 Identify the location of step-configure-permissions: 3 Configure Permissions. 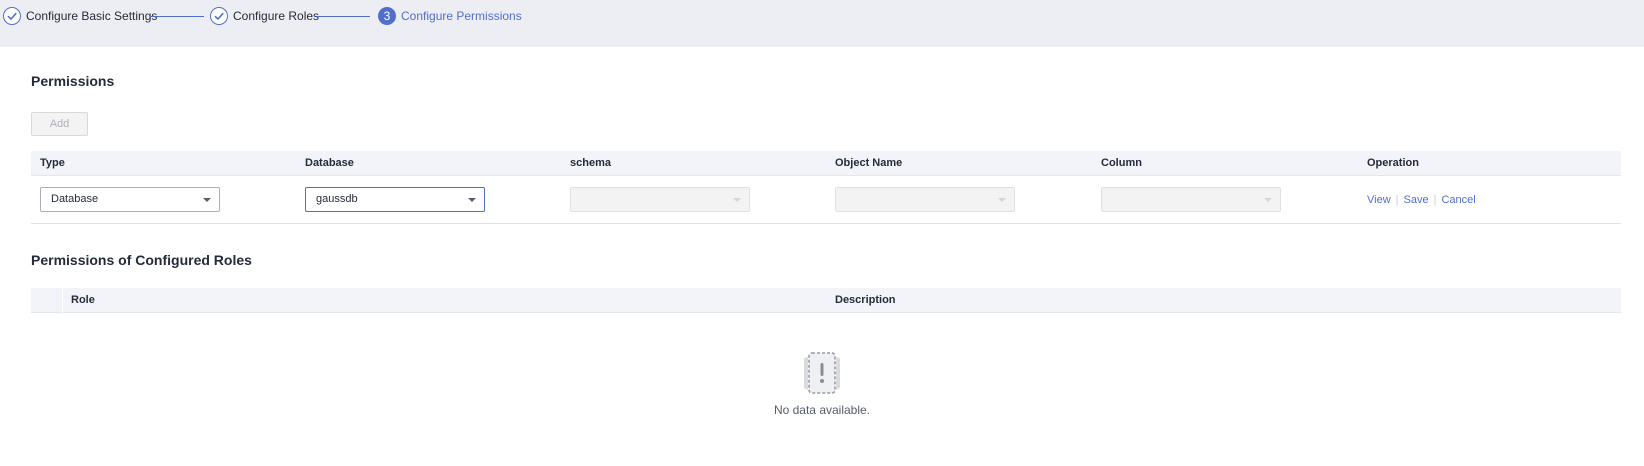
(450, 16).